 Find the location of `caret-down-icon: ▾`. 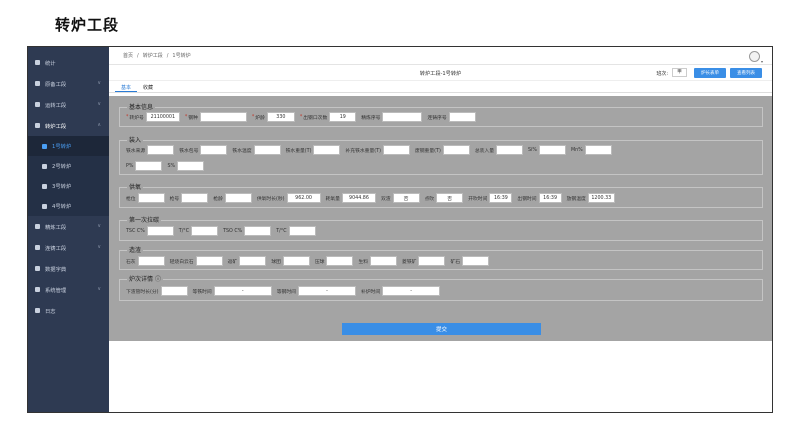

caret-down-icon: ▾ is located at coordinates (762, 61).